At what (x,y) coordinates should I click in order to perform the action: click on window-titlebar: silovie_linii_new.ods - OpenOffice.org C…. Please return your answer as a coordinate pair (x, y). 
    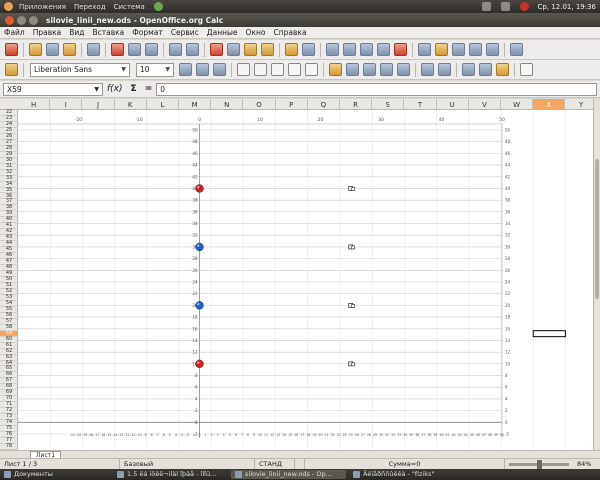
    Looking at the image, I should click on (300, 20).